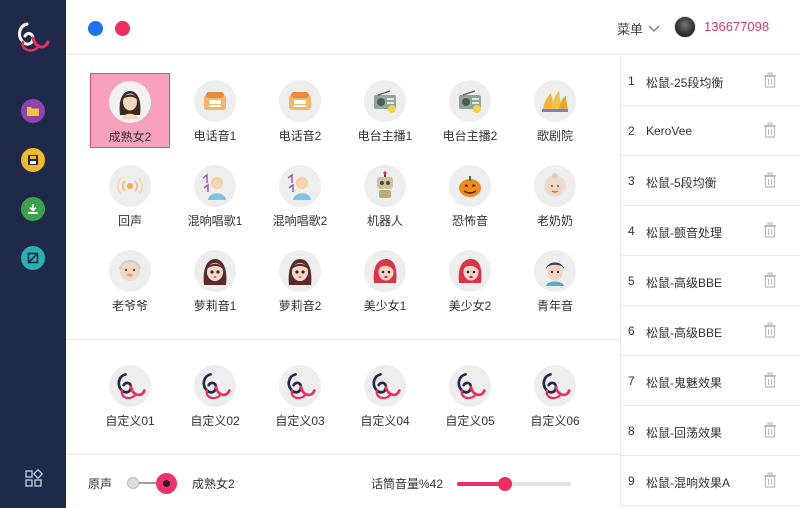 This screenshot has height=508, width=800. What do you see at coordinates (34, 37) in the screenshot?
I see `app-logo` at bounding box center [34, 37].